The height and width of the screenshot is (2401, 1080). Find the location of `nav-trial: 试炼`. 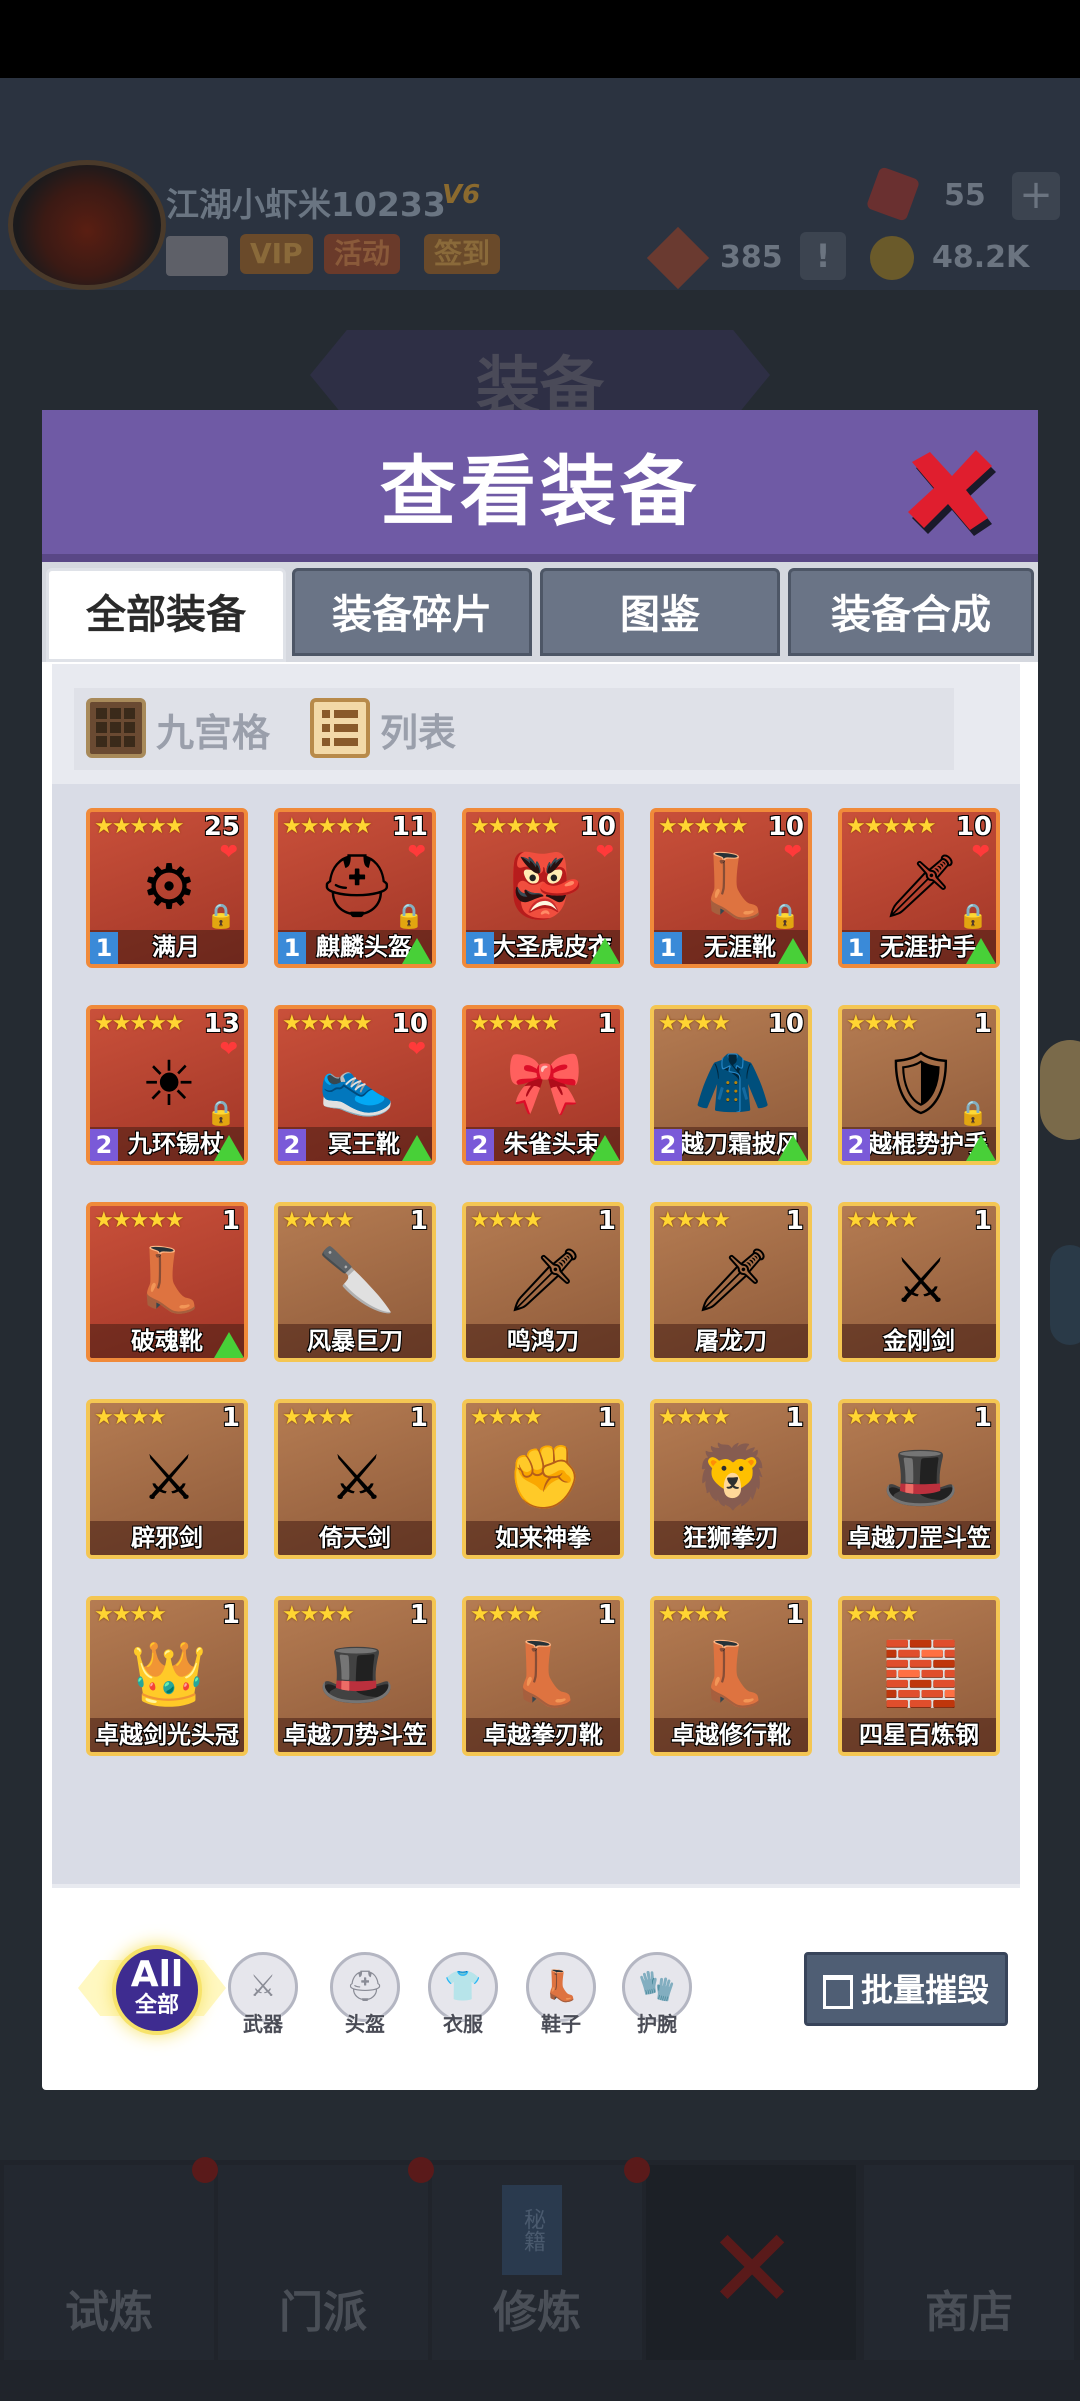

nav-trial: 试炼 is located at coordinates (109, 2262).